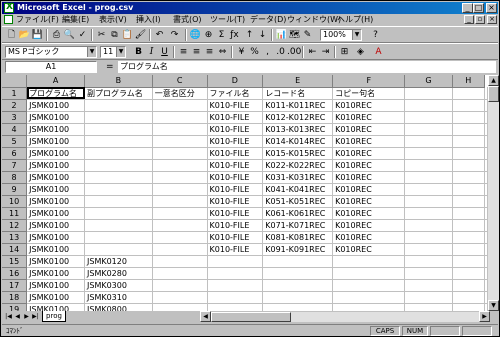 The height and width of the screenshot is (337, 500). Describe the element at coordinates (118, 189) in the screenshot. I see `cell-b9` at that location.